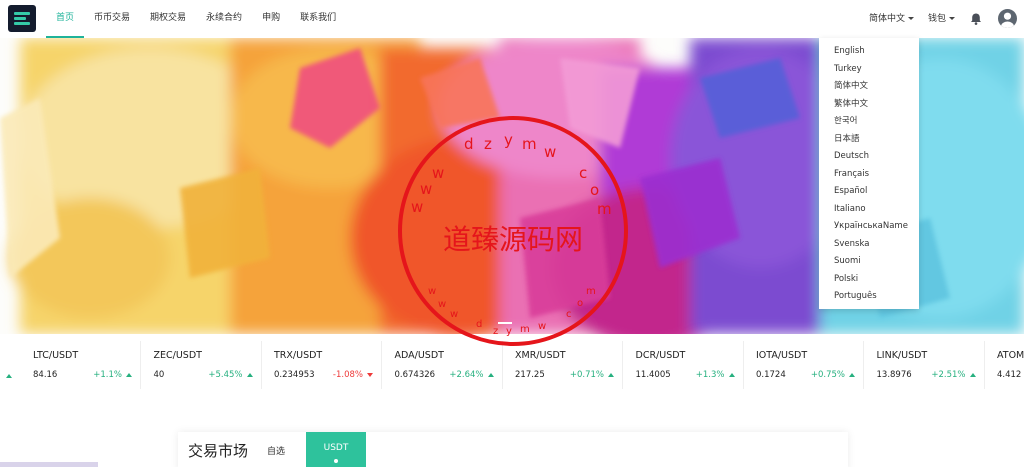 The image size is (1024, 467). I want to click on ticker-change: -1.08%, so click(353, 375).